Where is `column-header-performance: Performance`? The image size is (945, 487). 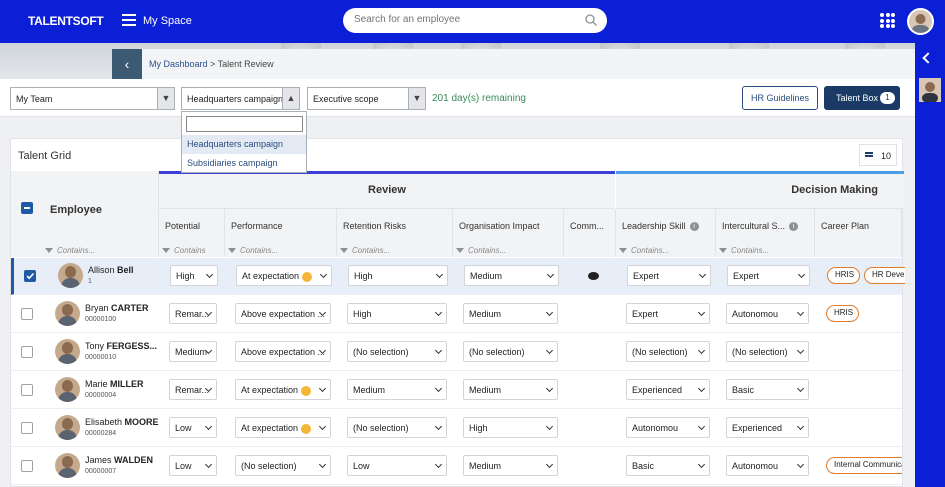
column-header-performance: Performance is located at coordinates (281, 227).